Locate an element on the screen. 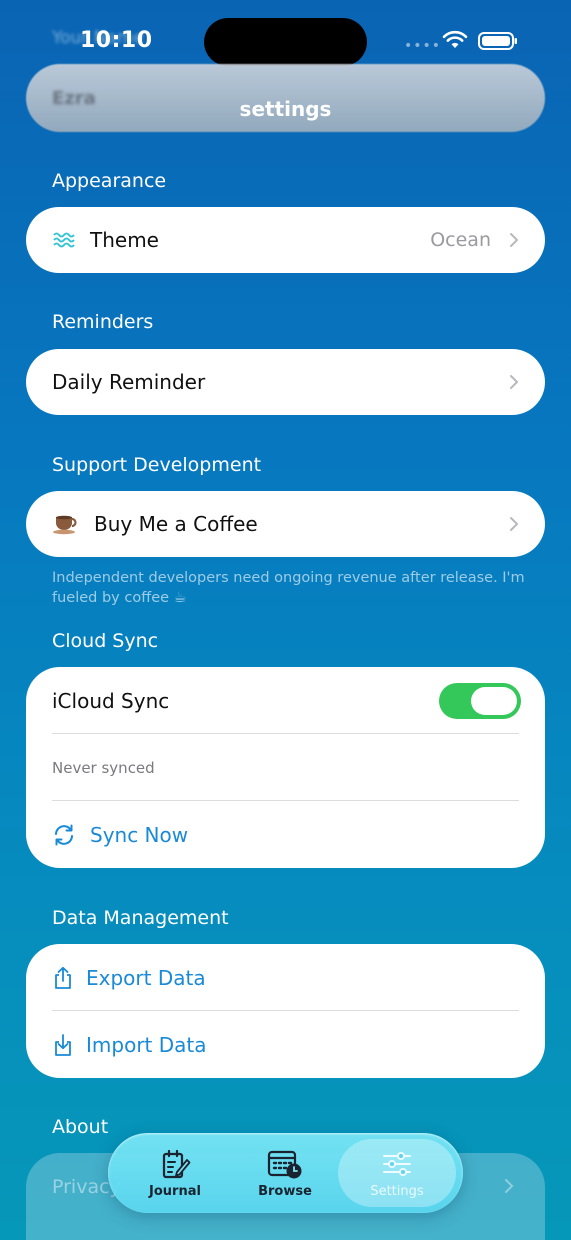 The height and width of the screenshot is (1240, 571). export-data-button: Export Data is located at coordinates (285, 977).